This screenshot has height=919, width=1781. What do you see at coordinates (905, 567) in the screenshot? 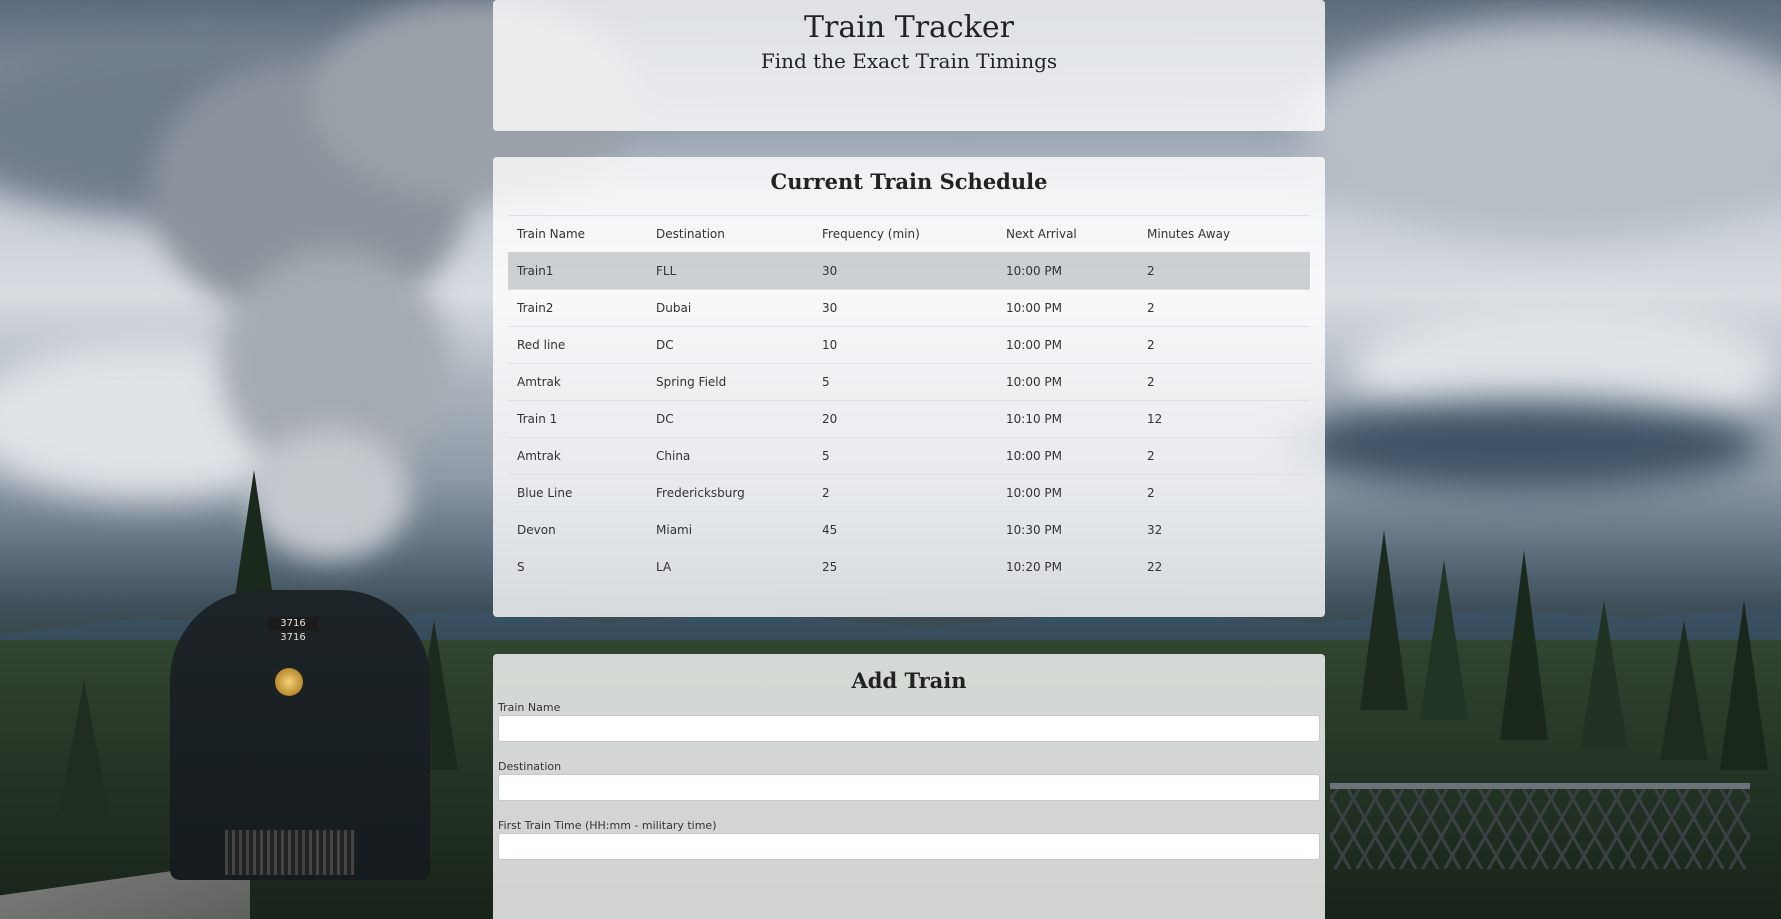
I see `cell-frequency: 25` at bounding box center [905, 567].